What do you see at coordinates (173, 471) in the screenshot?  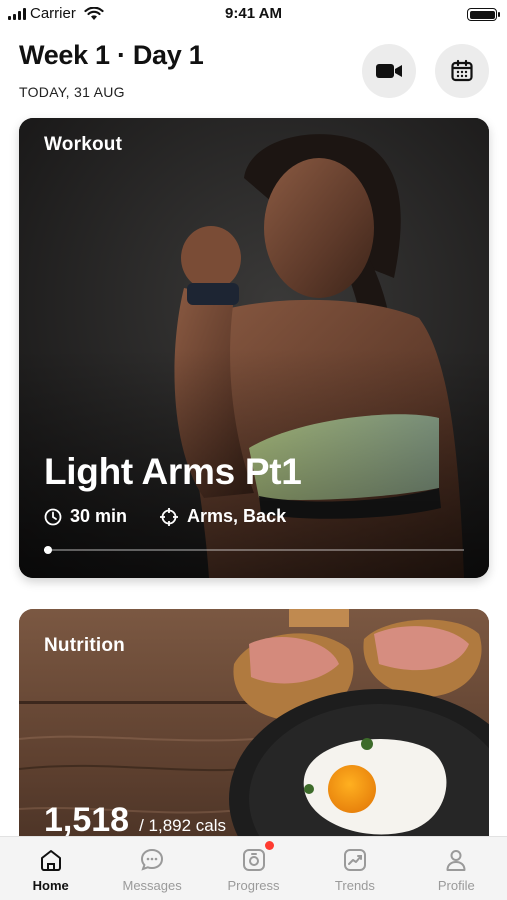 I see `workout-title: Light Arms Pt1` at bounding box center [173, 471].